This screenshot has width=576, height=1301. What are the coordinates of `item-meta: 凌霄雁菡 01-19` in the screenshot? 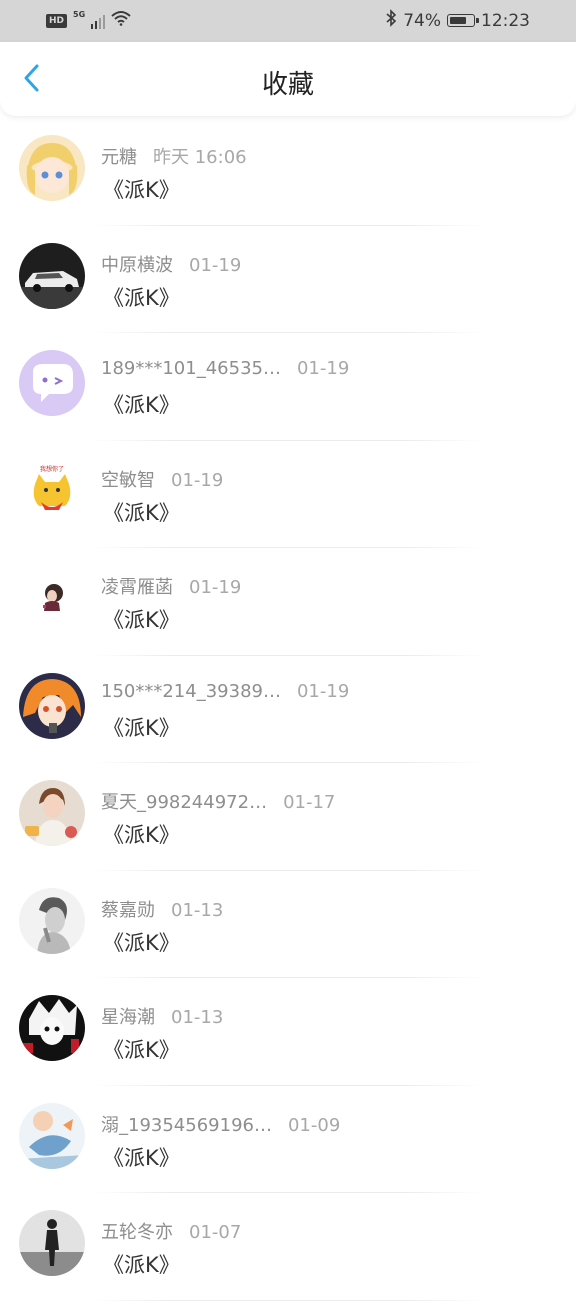 It's located at (171, 586).